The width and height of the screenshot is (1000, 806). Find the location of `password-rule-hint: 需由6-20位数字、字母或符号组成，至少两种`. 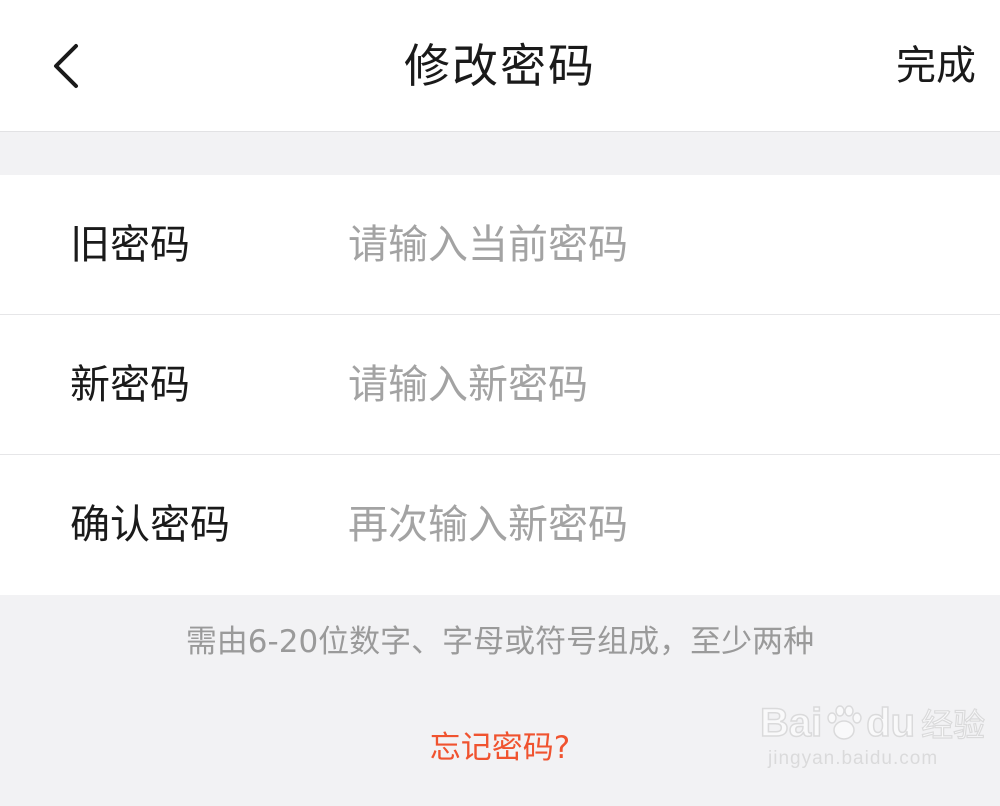

password-rule-hint: 需由6-20位数字、字母或符号组成，至少两种 is located at coordinates (500, 642).